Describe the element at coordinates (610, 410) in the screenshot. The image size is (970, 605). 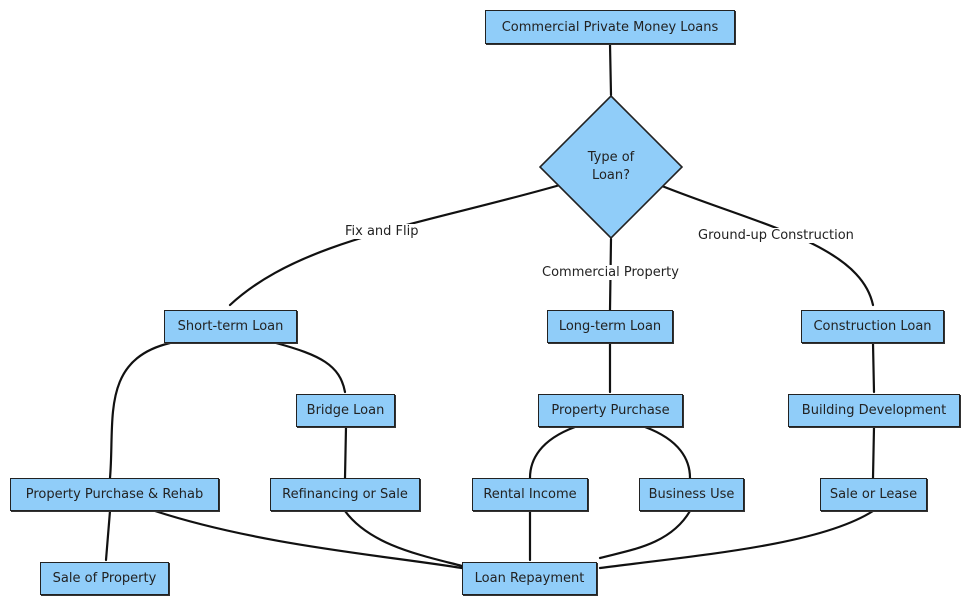
I see `node-property-purchase: Property Purchase` at that location.